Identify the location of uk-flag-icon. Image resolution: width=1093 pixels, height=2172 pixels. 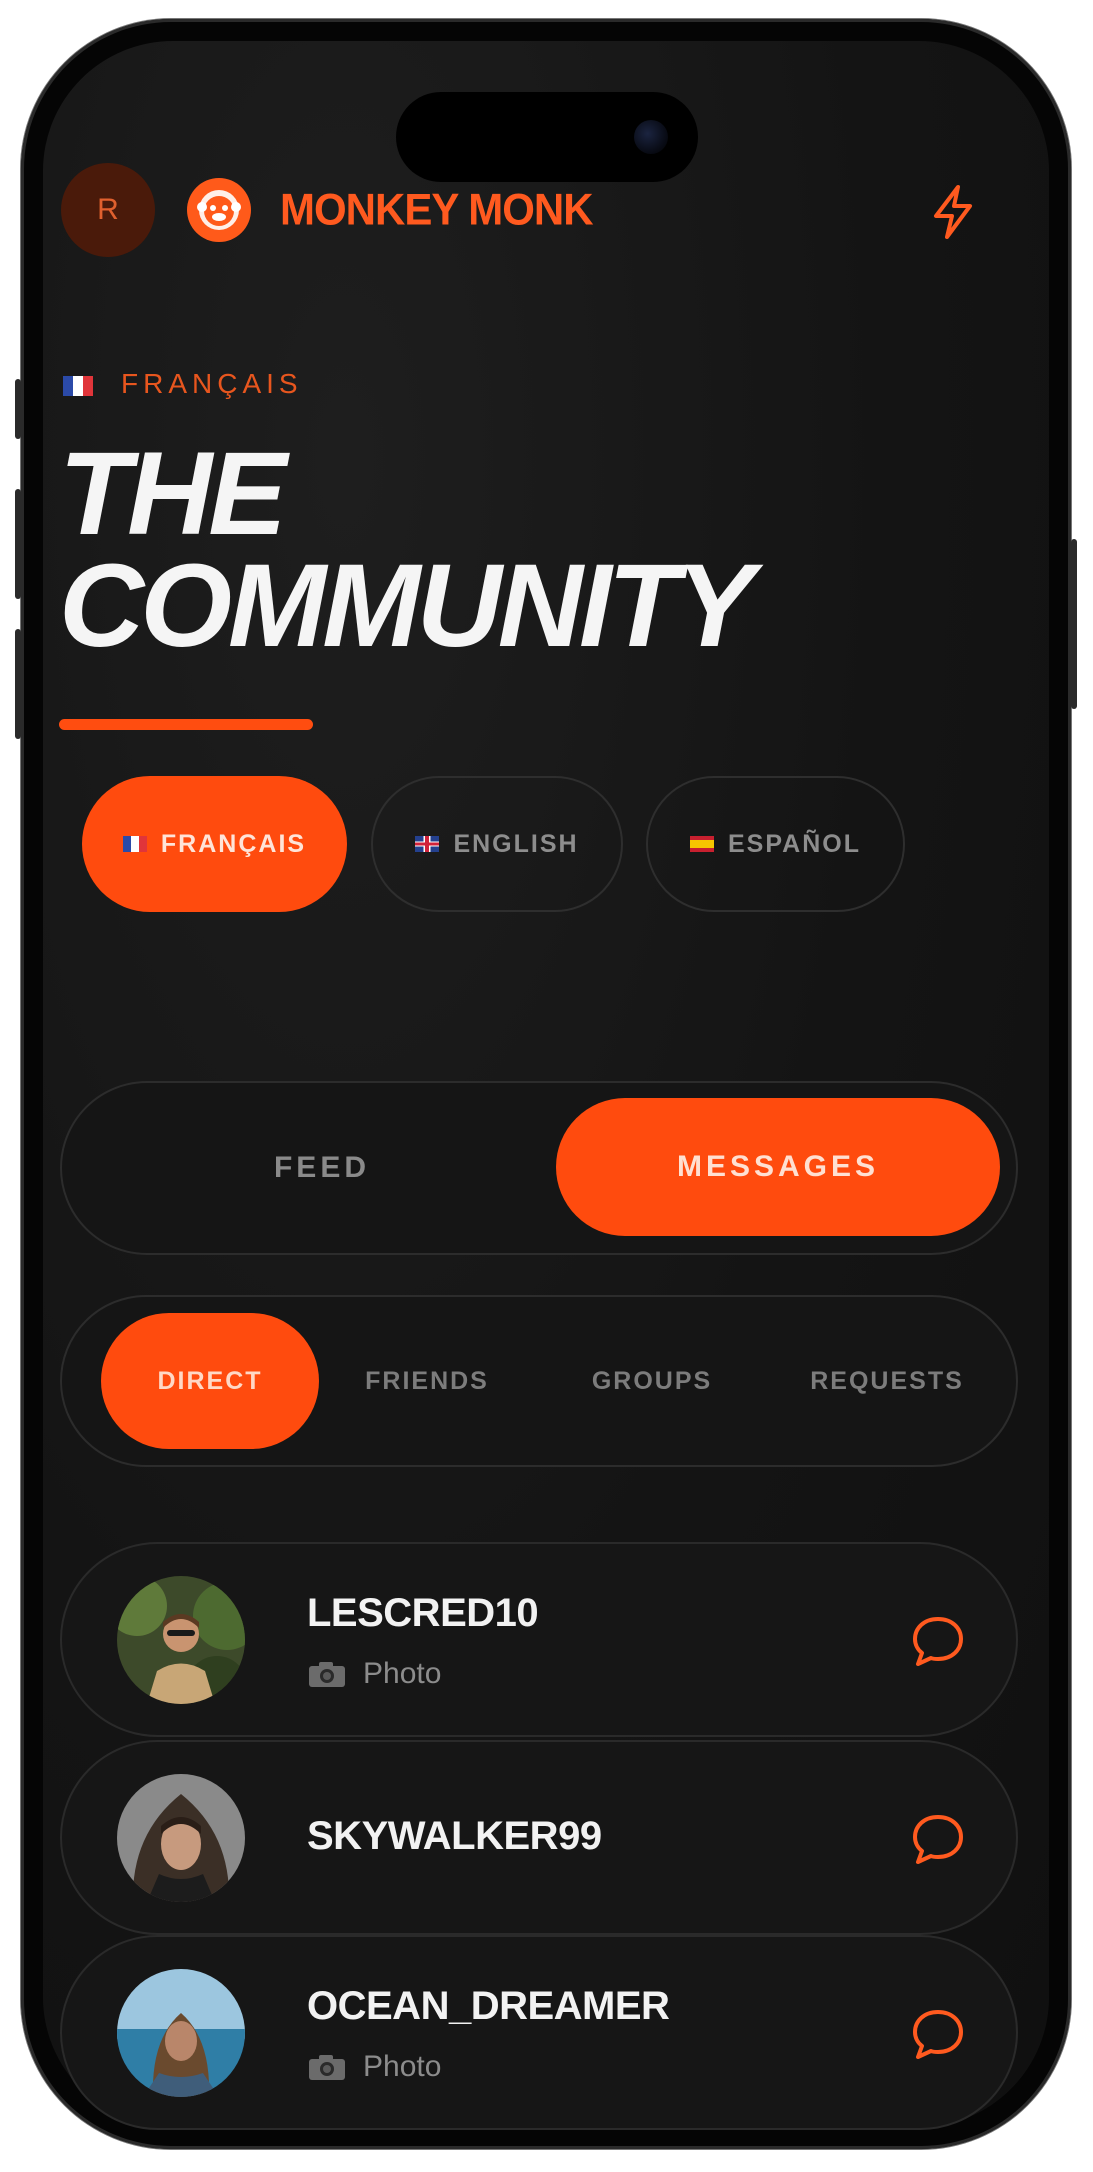
(427, 844).